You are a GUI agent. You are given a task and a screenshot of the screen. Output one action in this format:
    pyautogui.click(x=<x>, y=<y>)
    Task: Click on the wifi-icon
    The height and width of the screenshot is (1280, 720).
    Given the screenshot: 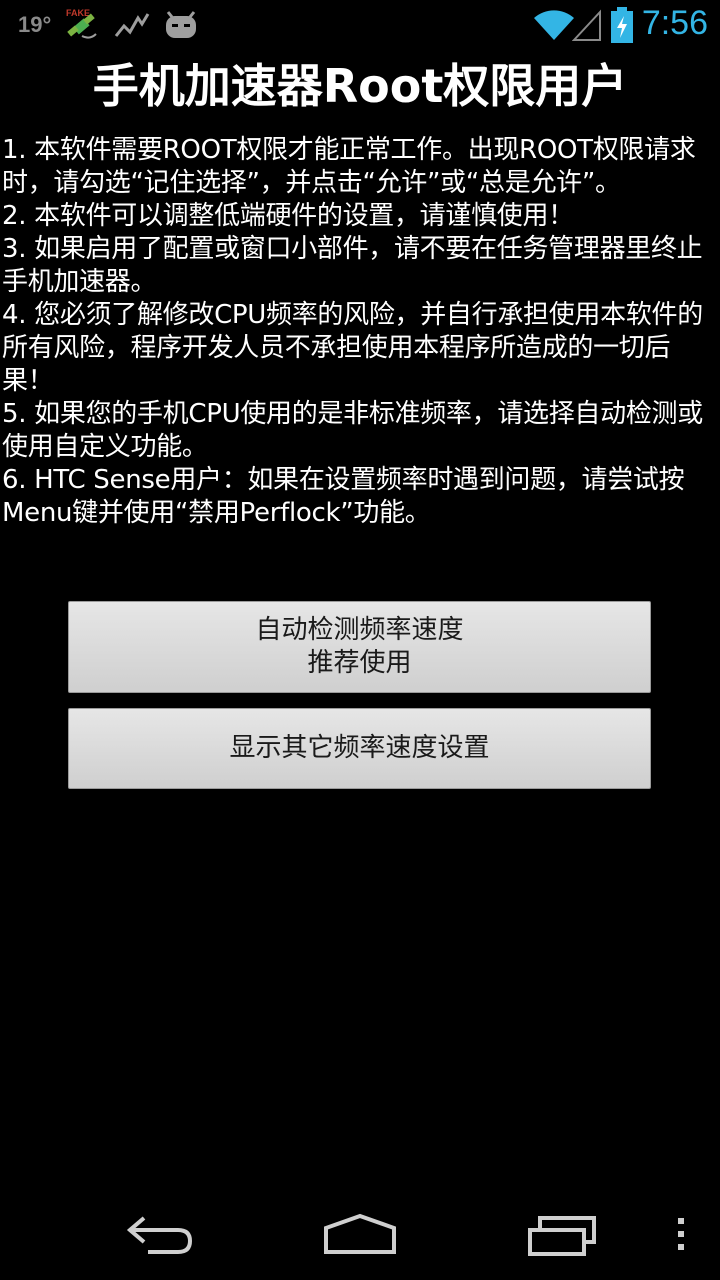 What is the action you would take?
    pyautogui.click(x=554, y=27)
    